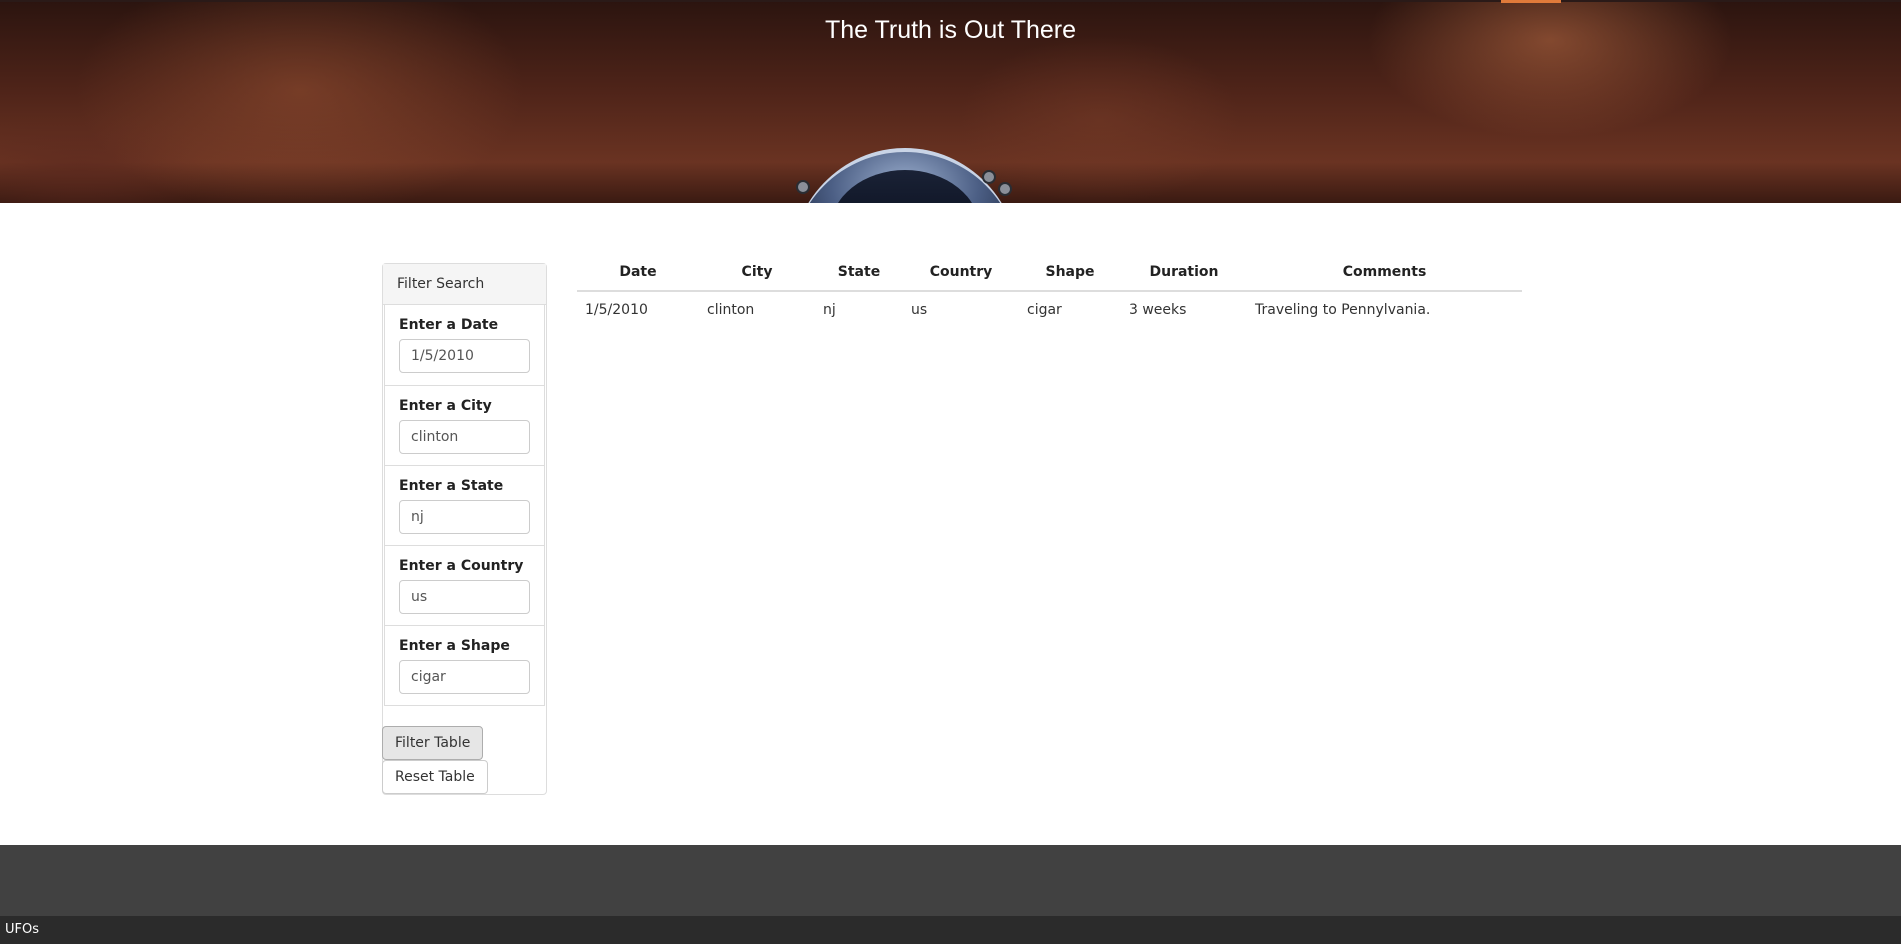 The image size is (1901, 944). I want to click on filter-table-button: Filter Table, so click(433, 743).